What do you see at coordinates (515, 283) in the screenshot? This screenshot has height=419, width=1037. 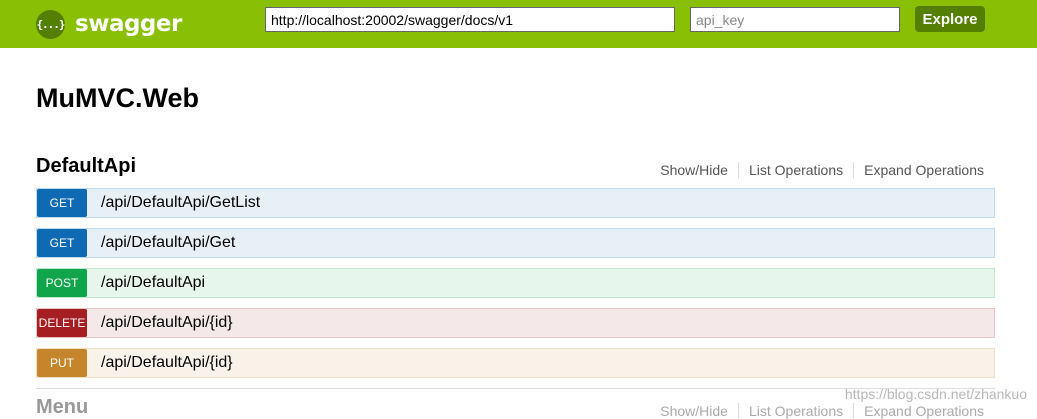 I see `operation-row-post: POST /api/DefaultApi` at bounding box center [515, 283].